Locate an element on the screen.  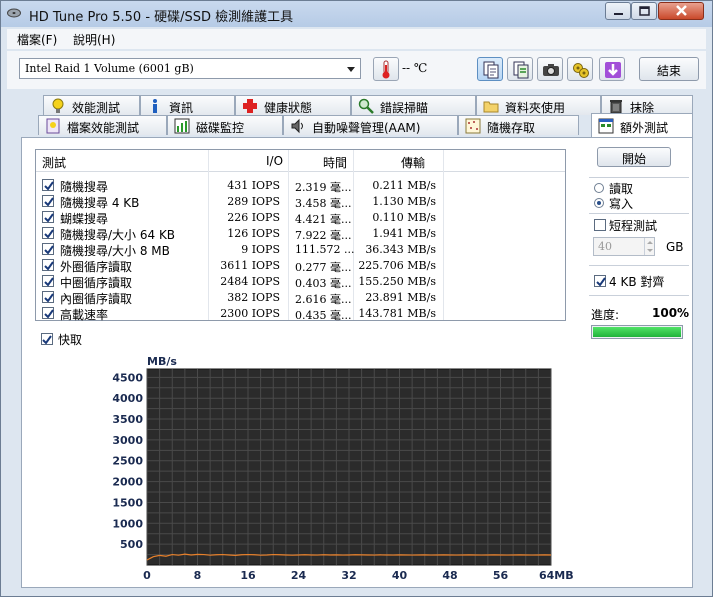
short-test-checkbox is located at coordinates (600, 225).